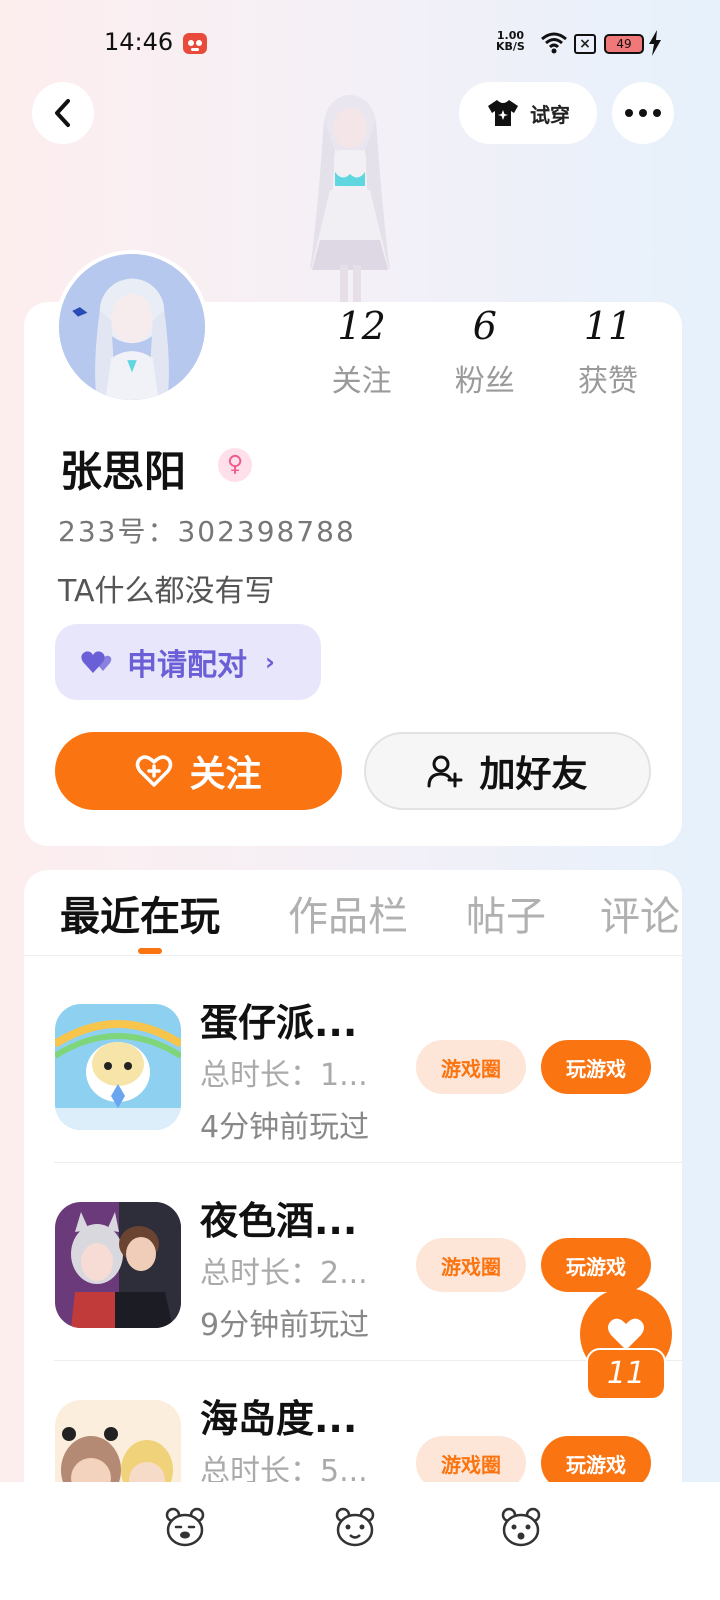 This screenshot has height=1600, width=720. Describe the element at coordinates (154, 771) in the screenshot. I see `heart-plus-icon` at that location.